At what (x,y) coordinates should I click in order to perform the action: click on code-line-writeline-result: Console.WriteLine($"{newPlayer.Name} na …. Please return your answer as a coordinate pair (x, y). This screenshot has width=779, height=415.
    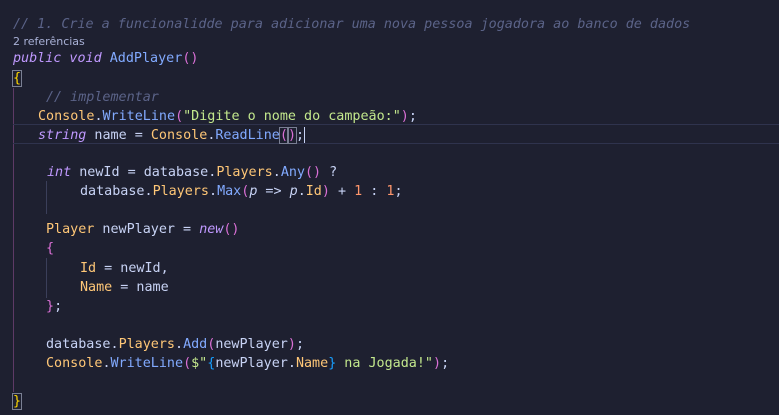
    Looking at the image, I should click on (247, 363).